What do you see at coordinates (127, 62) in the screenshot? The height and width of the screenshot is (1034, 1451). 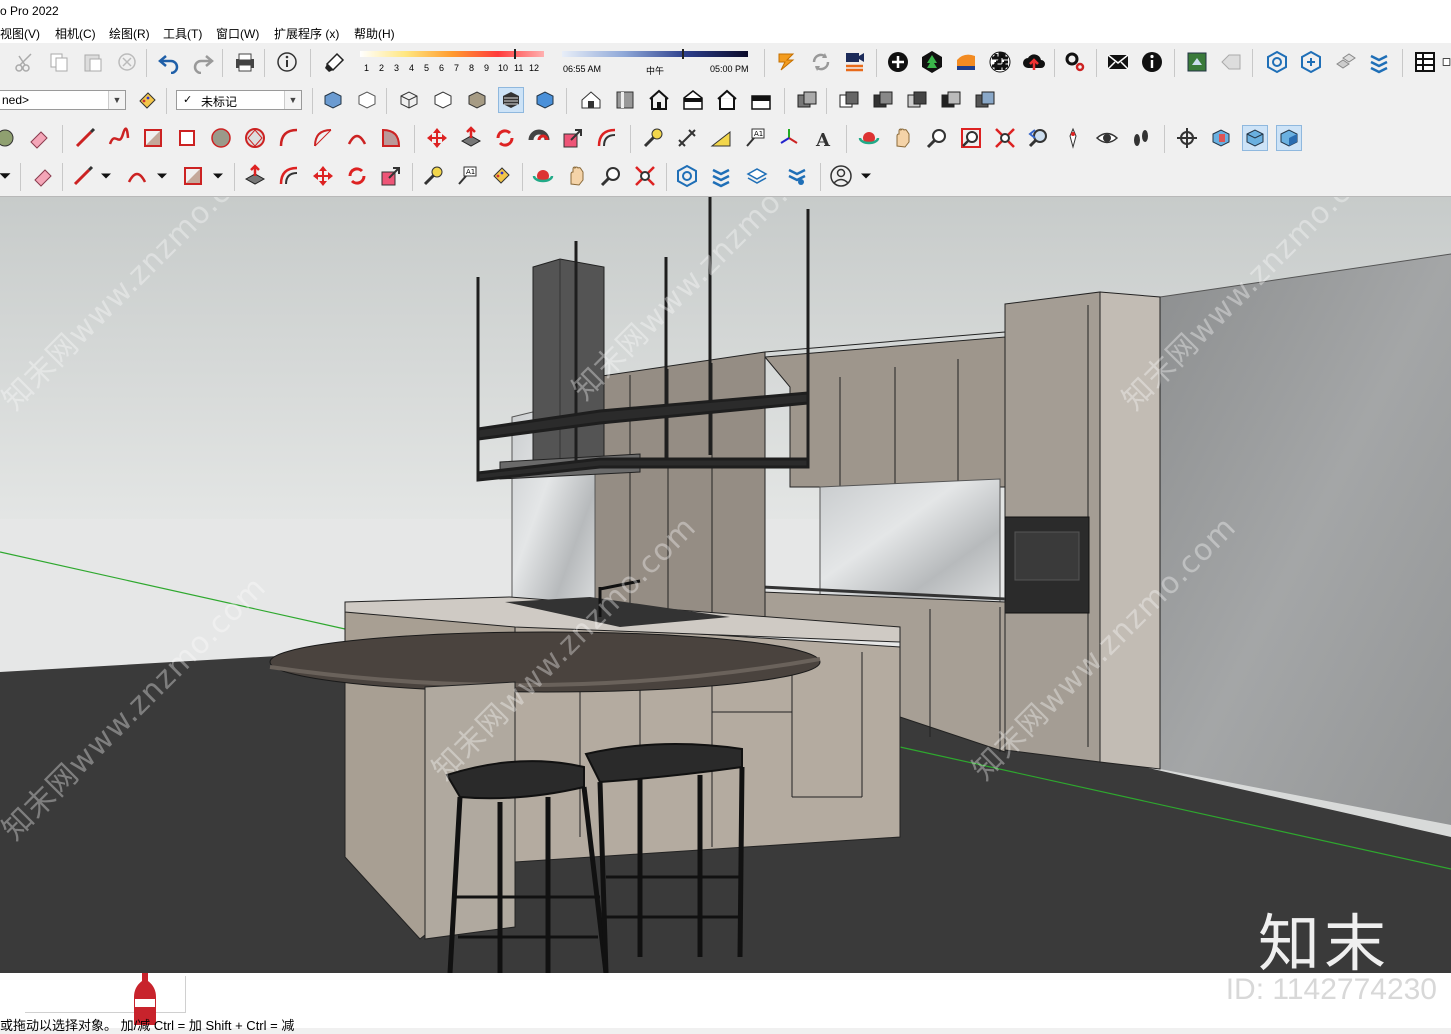 I see `delete-icon` at bounding box center [127, 62].